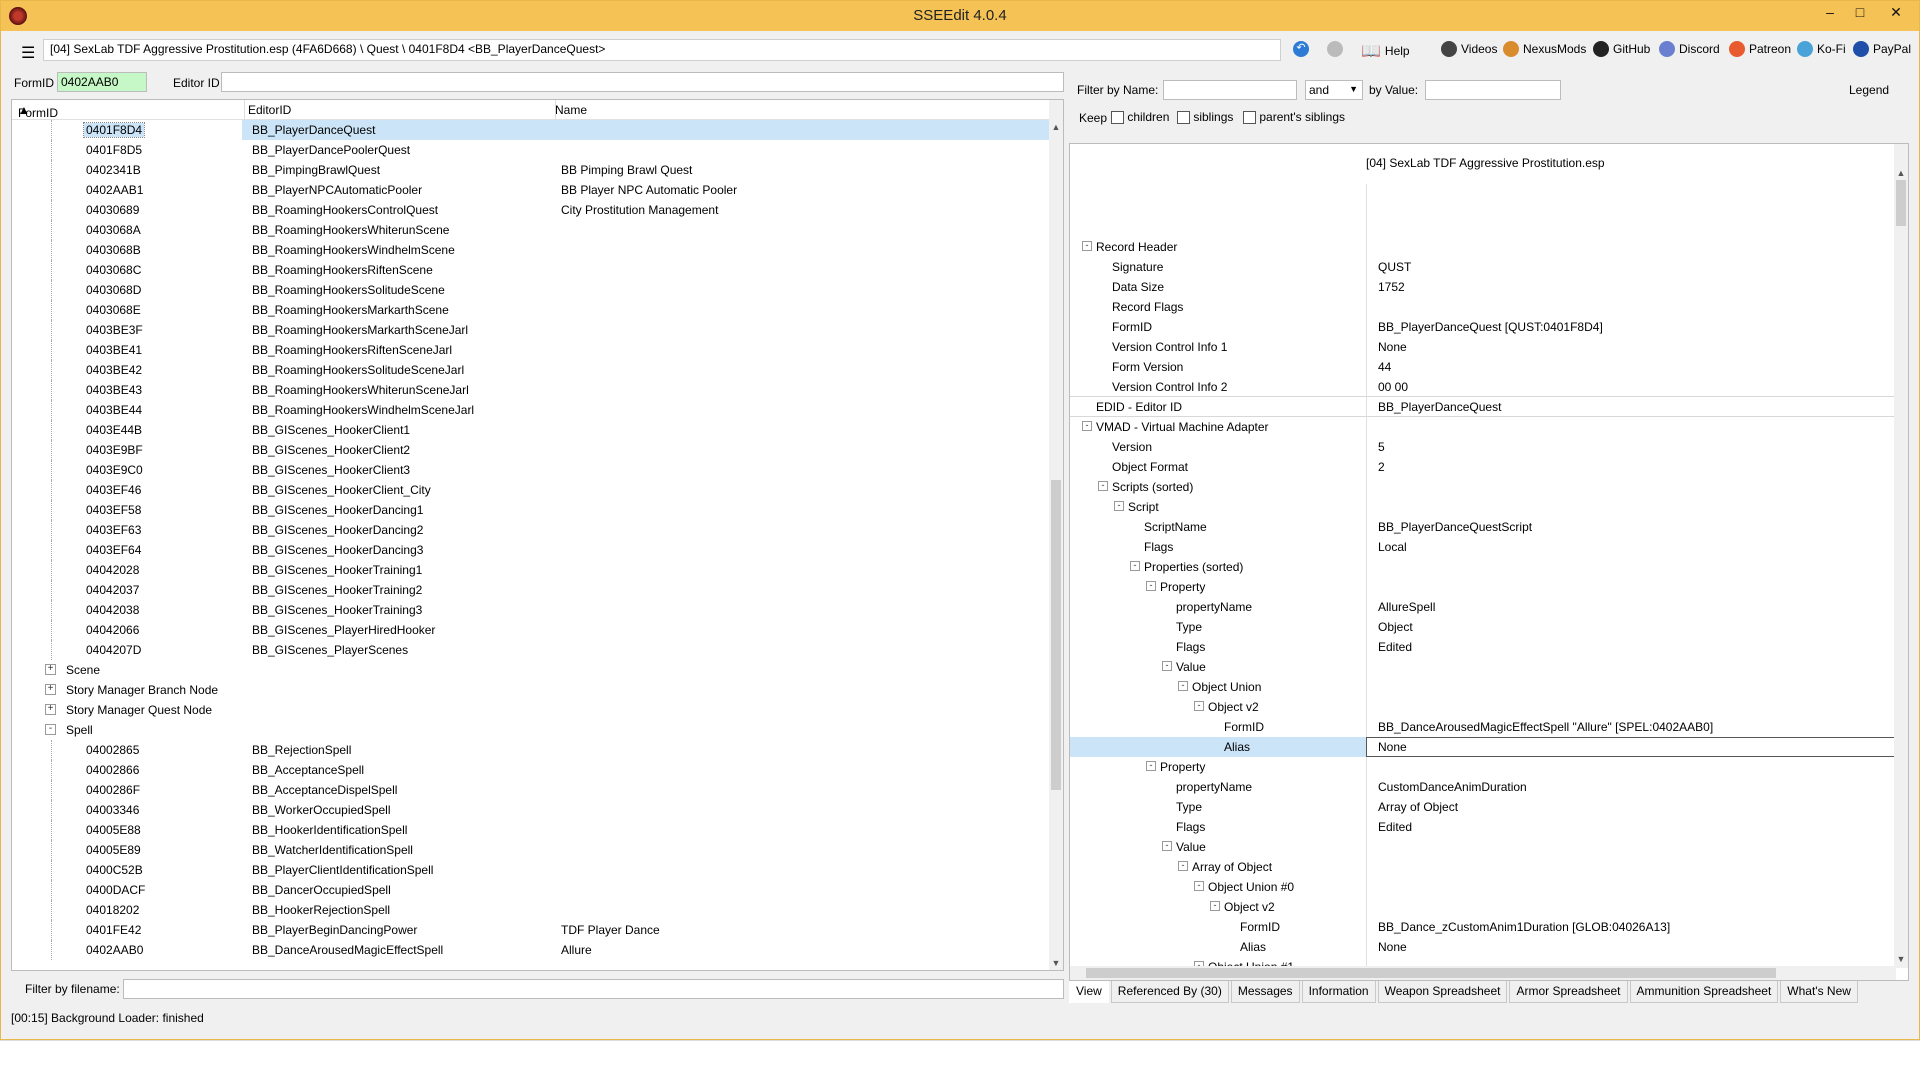  What do you see at coordinates (1484, 287) in the screenshot?
I see `record-field-row: Data Size 1752` at bounding box center [1484, 287].